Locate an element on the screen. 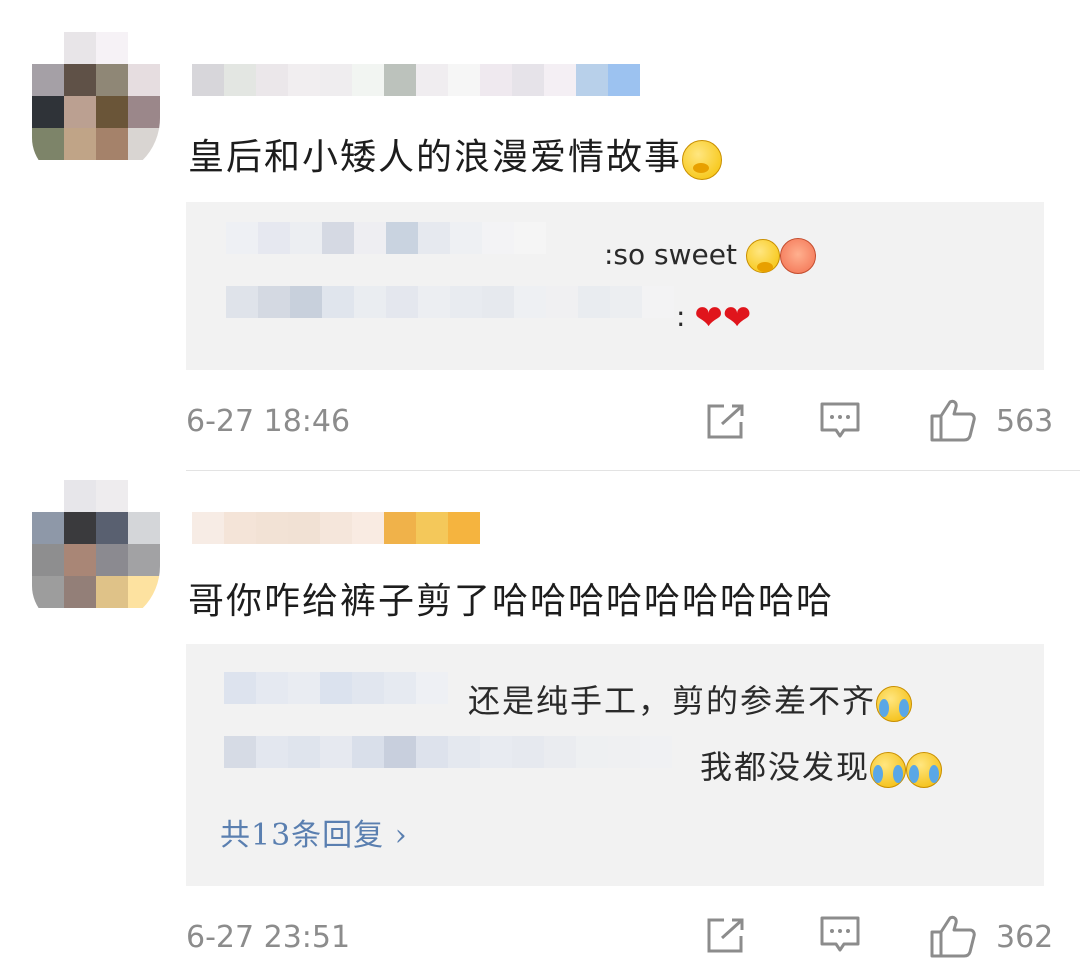  like-count: 563 is located at coordinates (1025, 421).